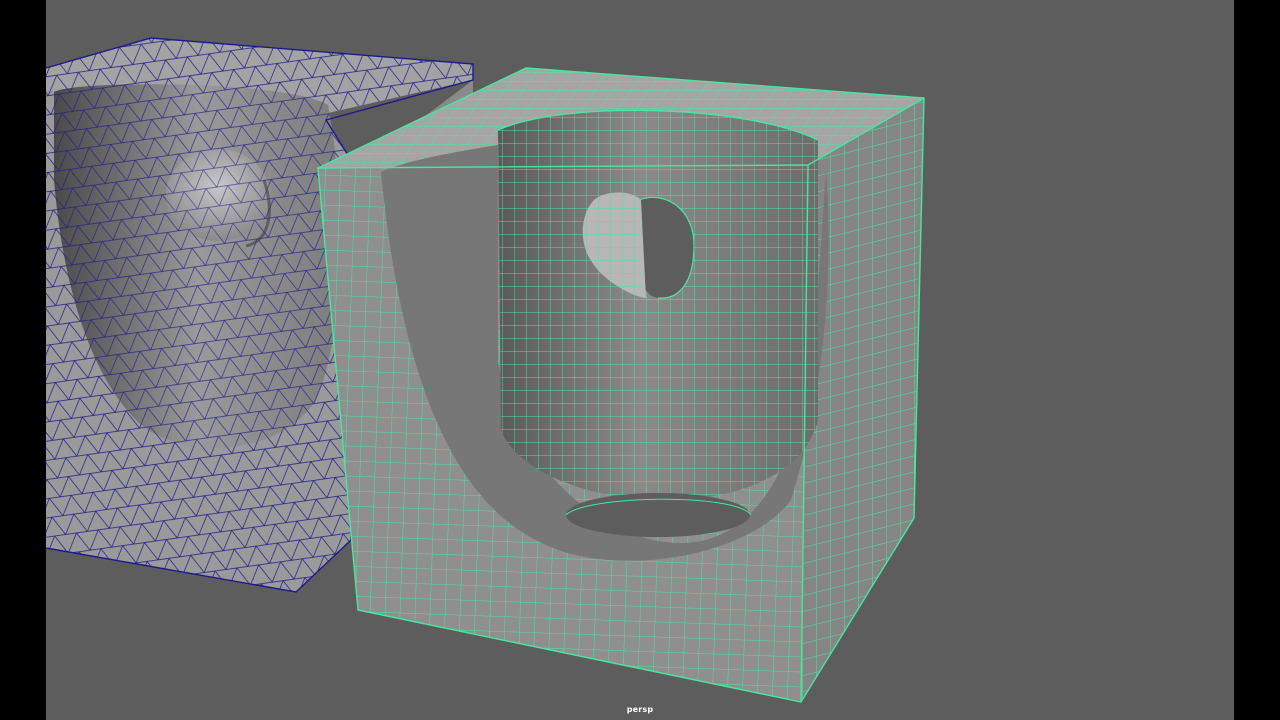 The height and width of the screenshot is (720, 1280). What do you see at coordinates (640, 709) in the screenshot?
I see `camera-label: persp` at bounding box center [640, 709].